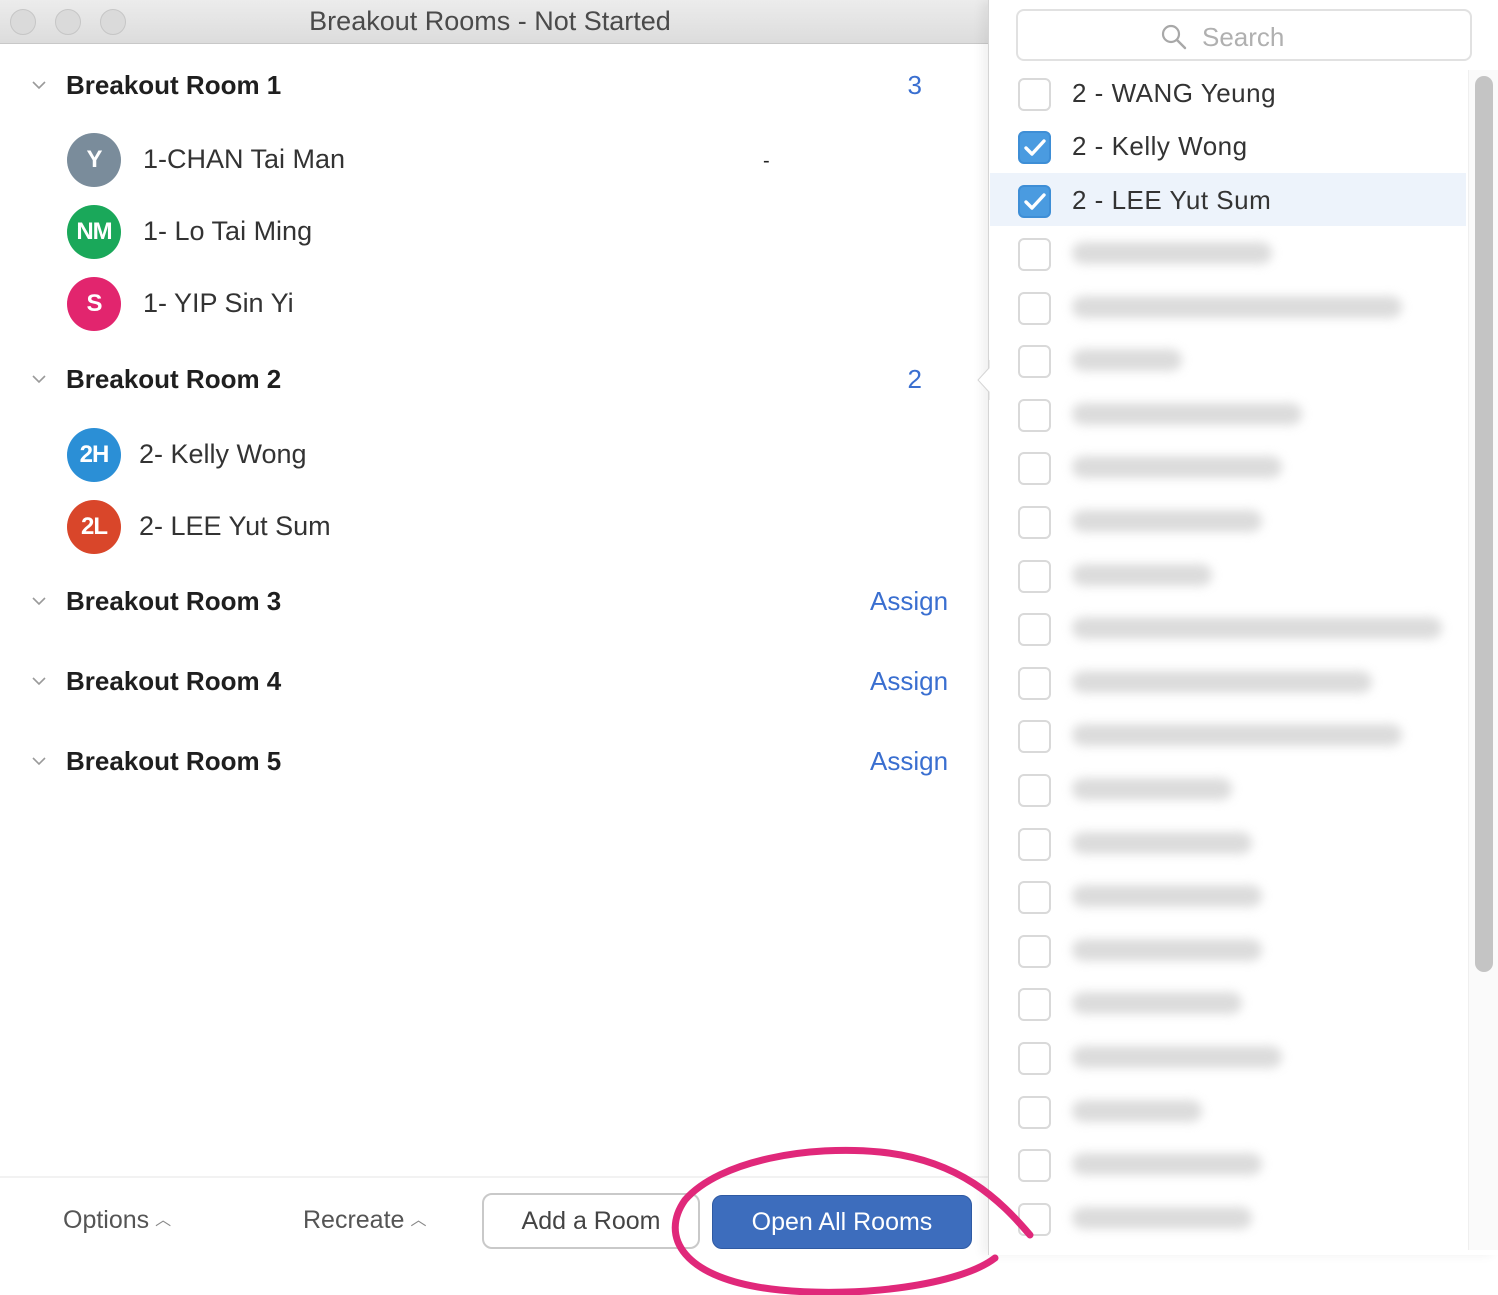 The width and height of the screenshot is (1498, 1295). I want to click on room-header-2: Breakout Room 2 2, so click(495, 384).